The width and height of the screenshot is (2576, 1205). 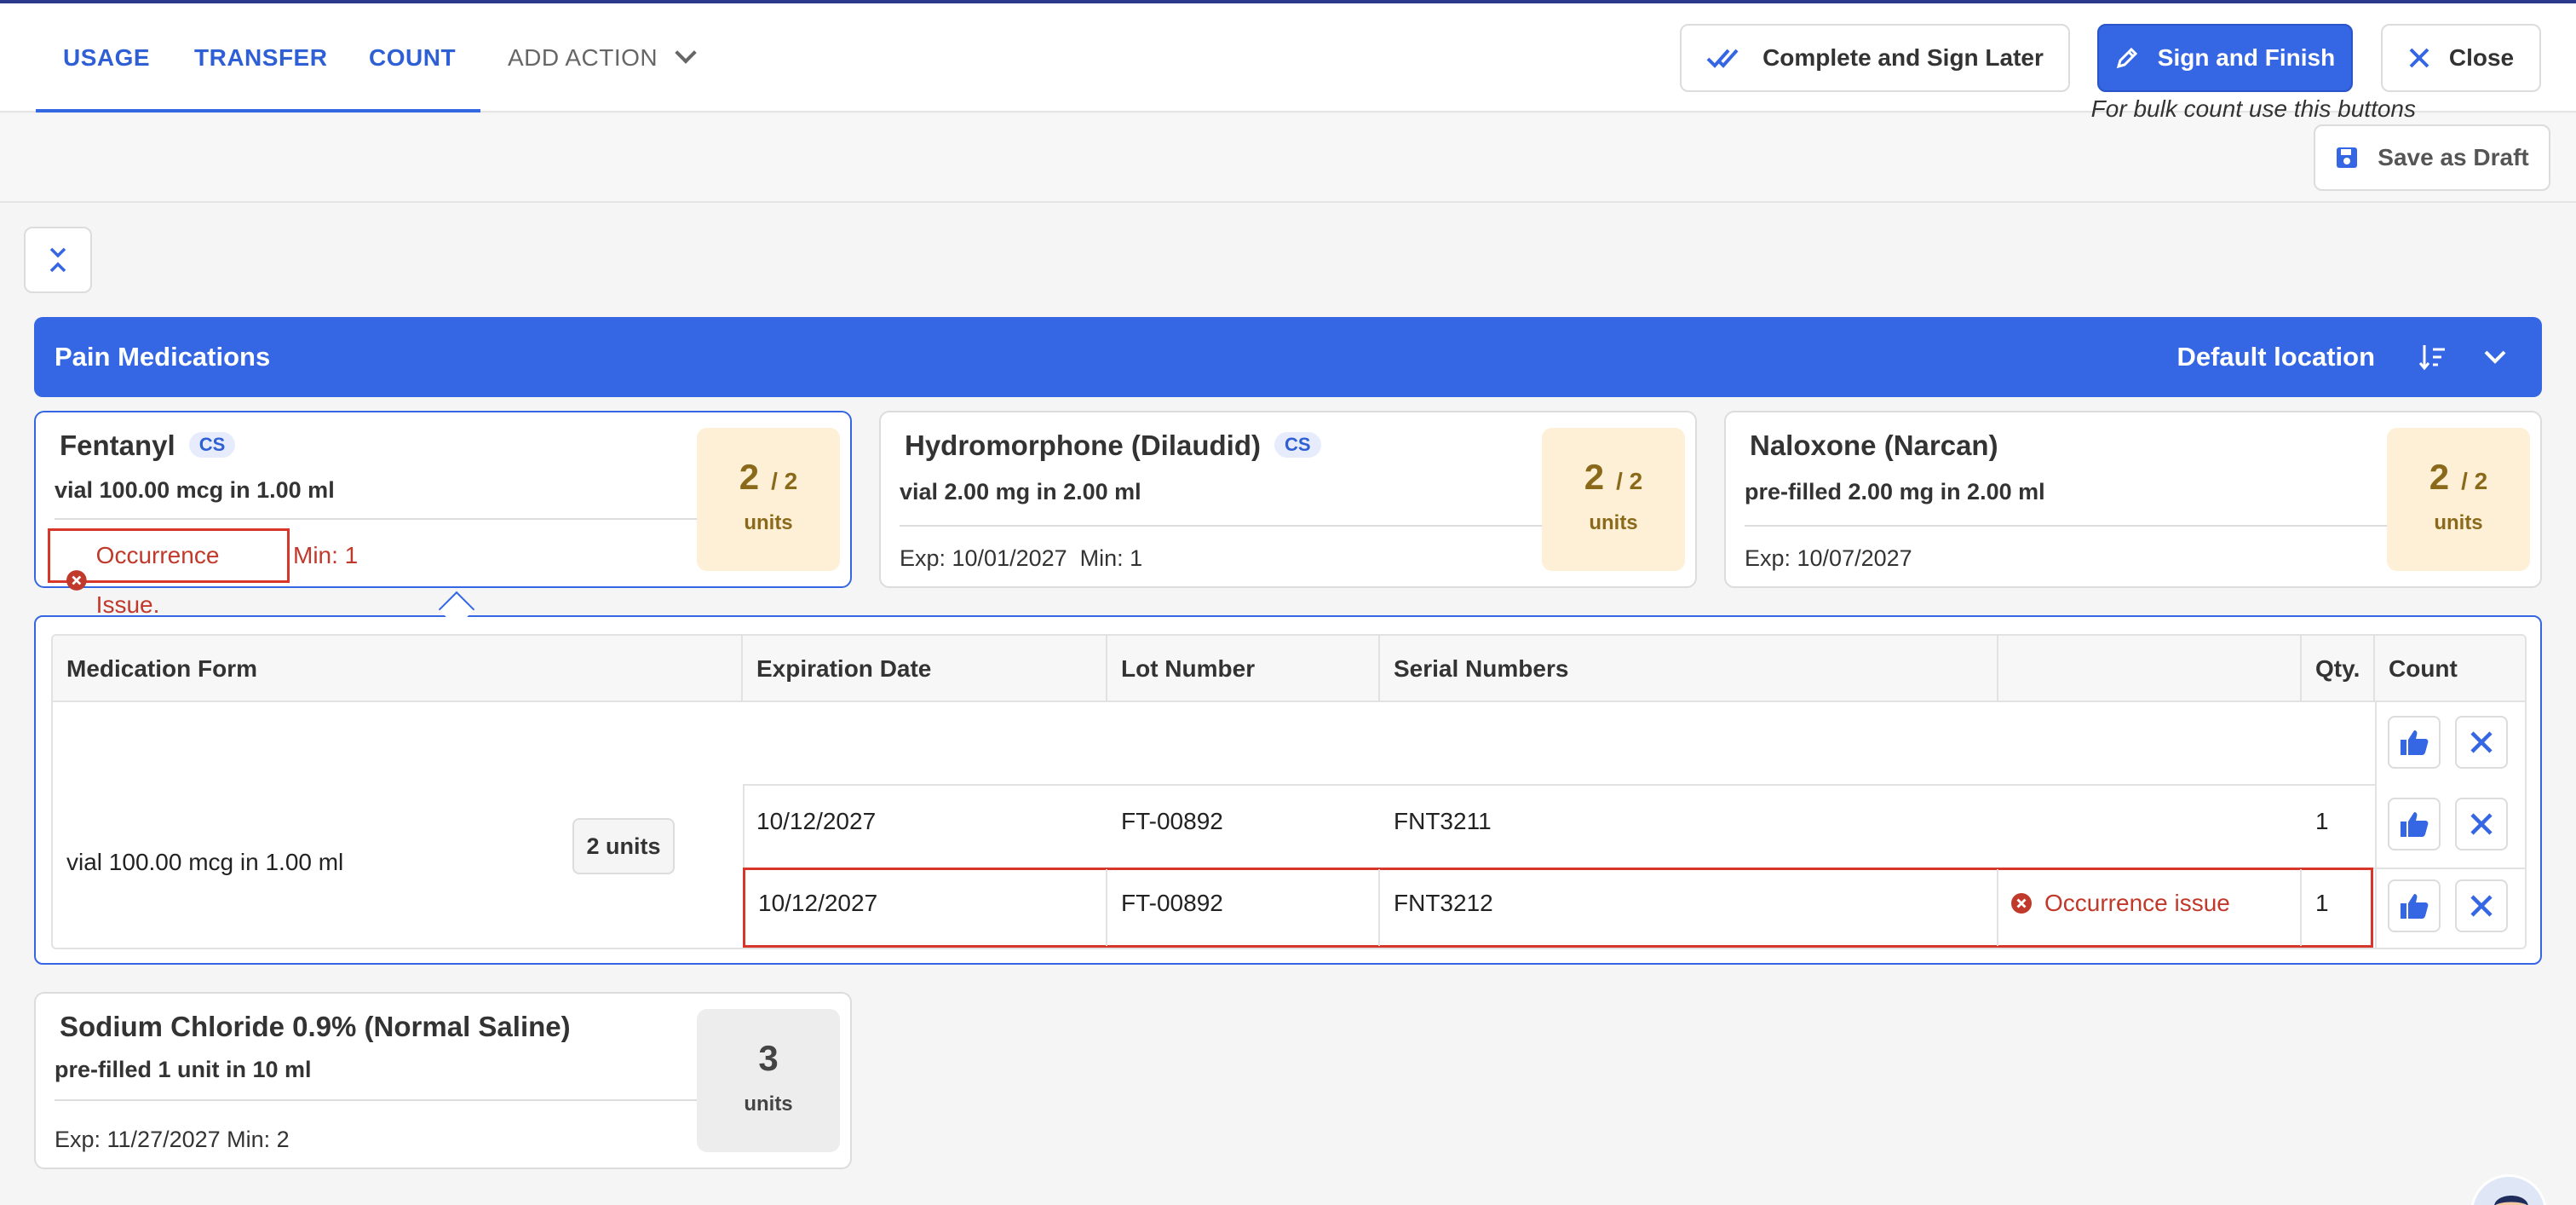 I want to click on sub-toolbar: Save as Draft, so click(x=1288, y=158).